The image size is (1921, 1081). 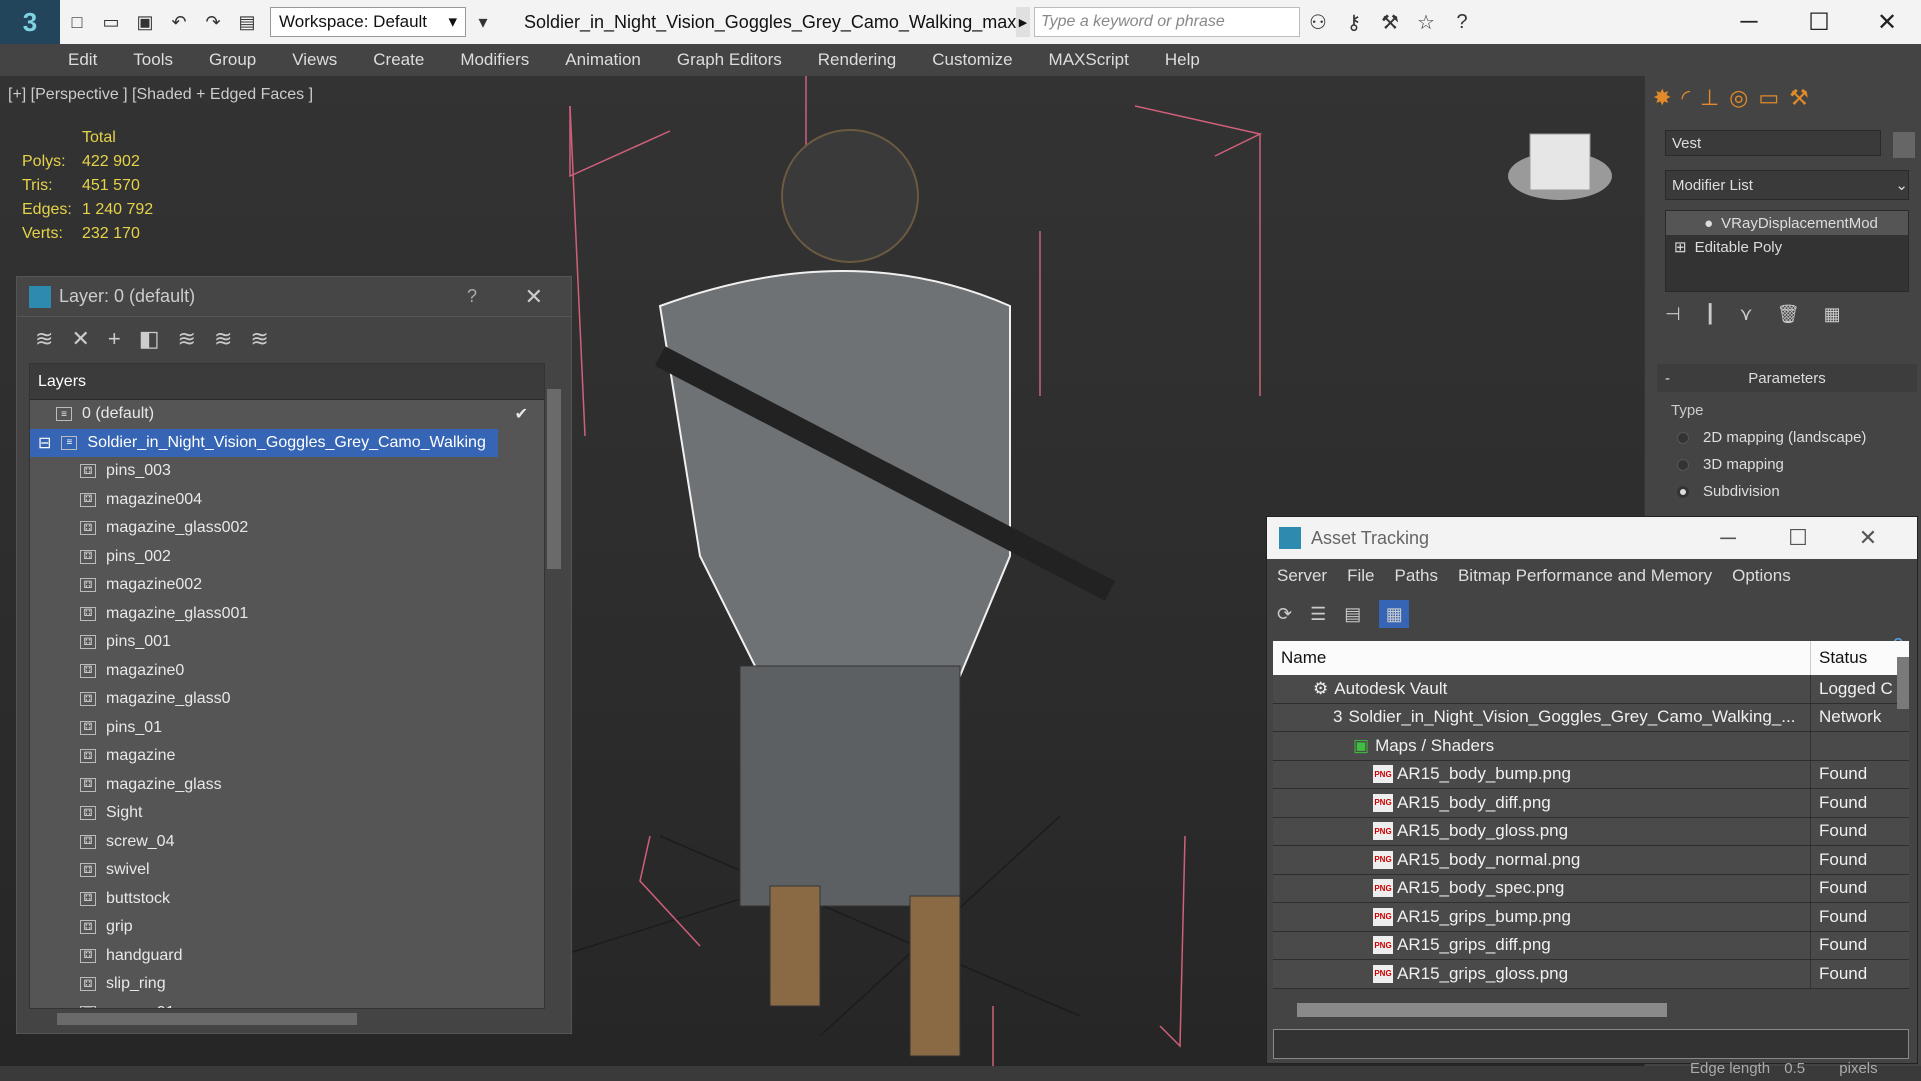 What do you see at coordinates (1788, 319) in the screenshot?
I see `remove-modifier-icon: 🗑` at bounding box center [1788, 319].